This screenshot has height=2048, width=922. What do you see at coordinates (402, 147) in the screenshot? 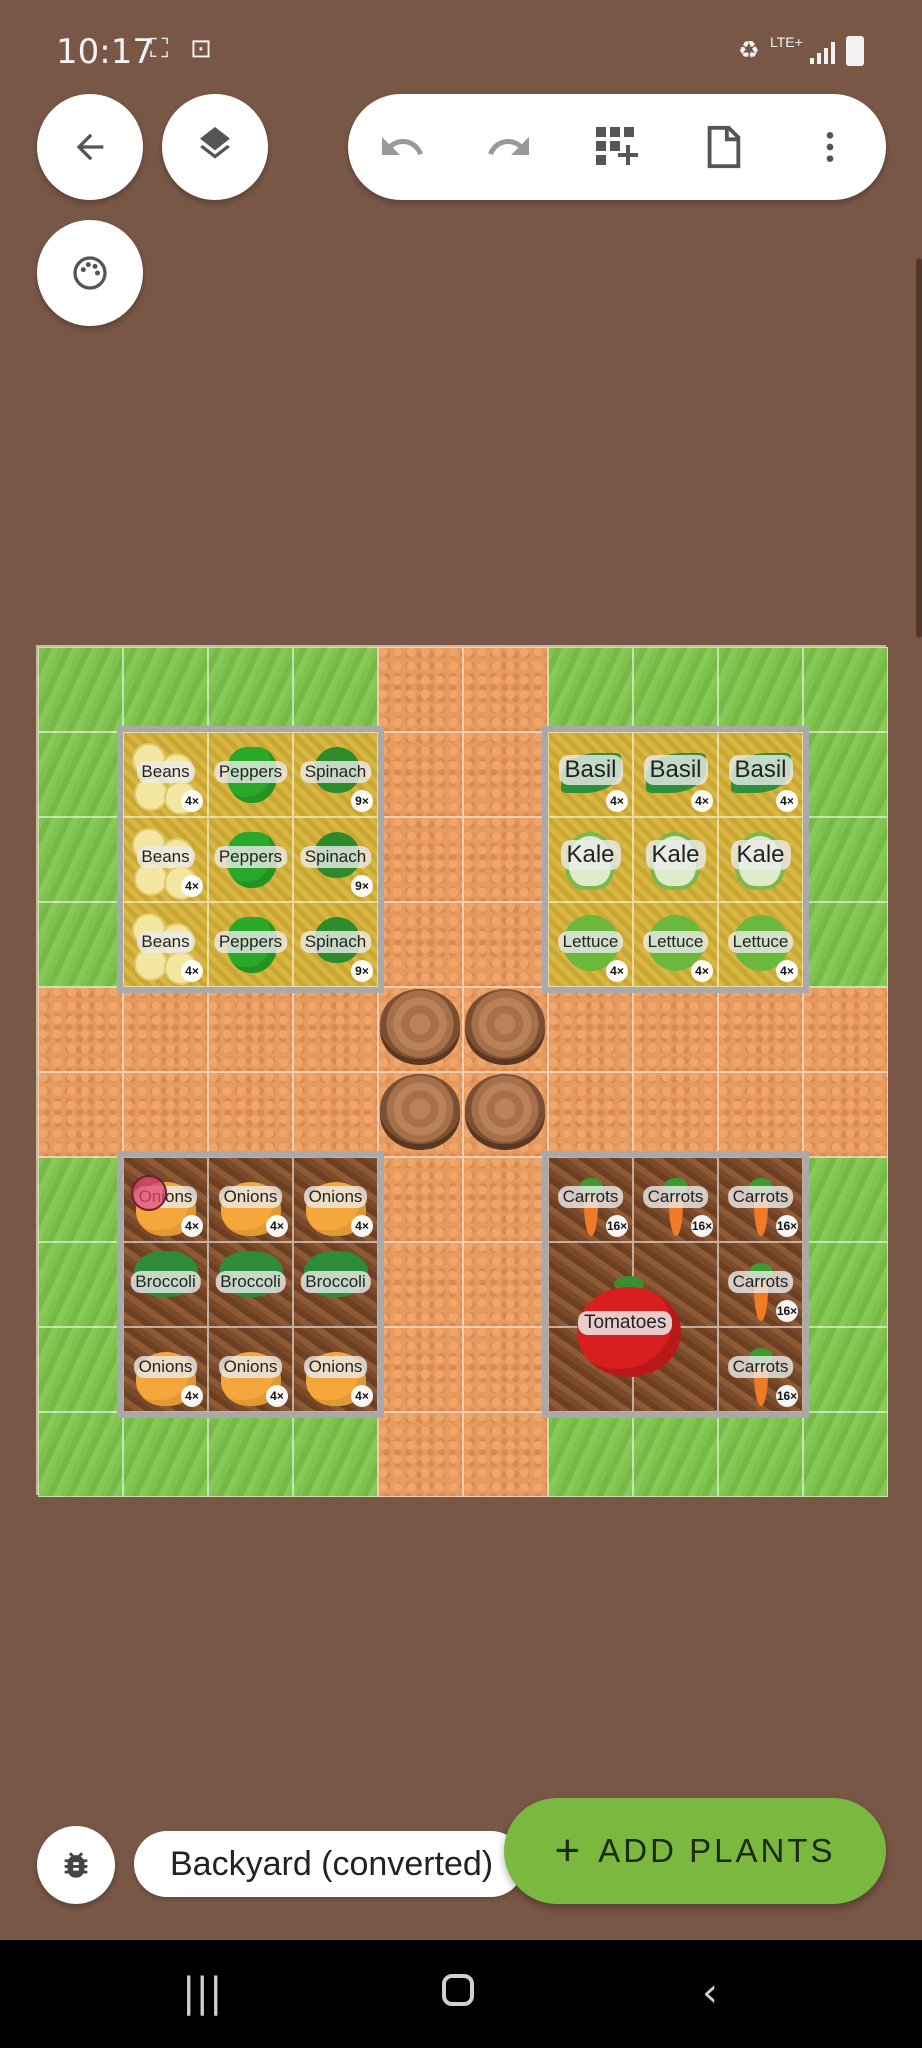
I see `undo-button` at bounding box center [402, 147].